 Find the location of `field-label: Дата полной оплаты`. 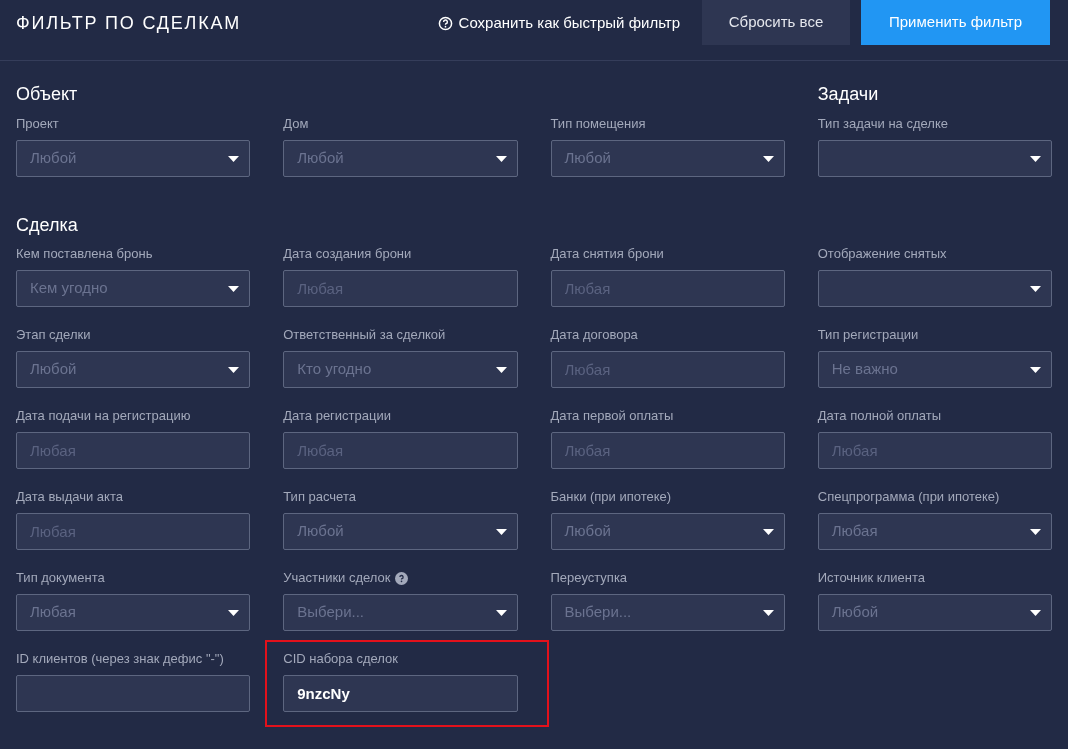

field-label: Дата полной оплаты is located at coordinates (879, 416).